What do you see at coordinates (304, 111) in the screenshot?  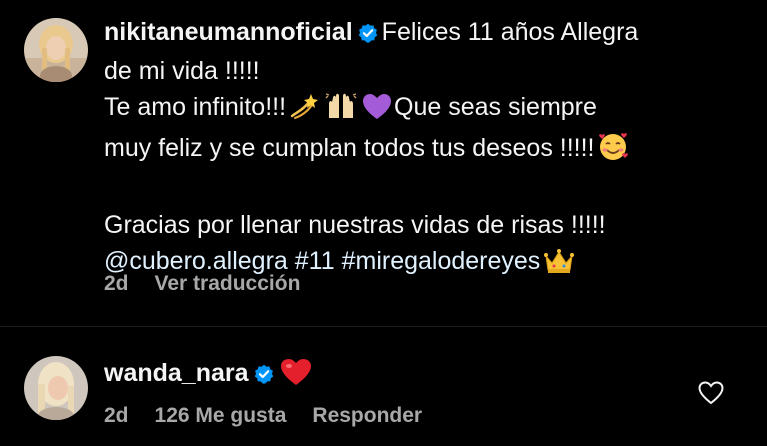 I see `dizzy-emoji` at bounding box center [304, 111].